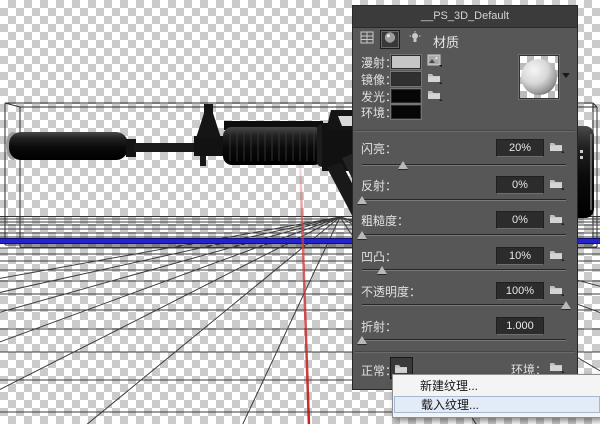 The image size is (600, 424). I want to click on roughness-label: 粗糙度：, so click(385, 221).